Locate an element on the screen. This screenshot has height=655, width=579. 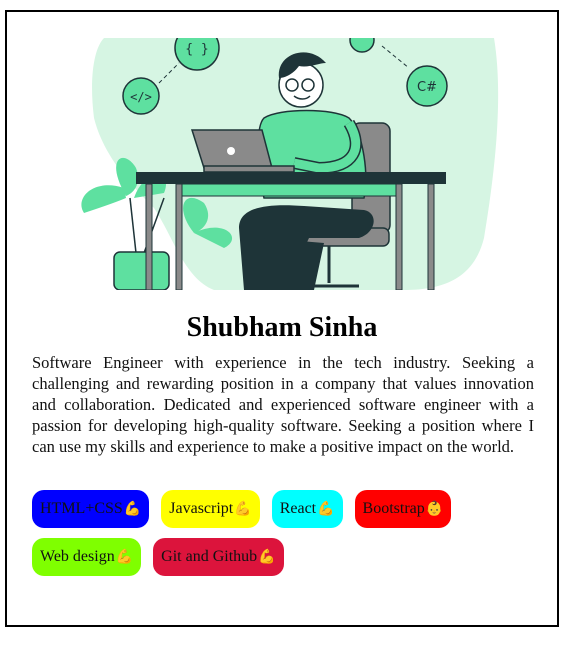
skill-label: HTML+CSS is located at coordinates (81, 508).